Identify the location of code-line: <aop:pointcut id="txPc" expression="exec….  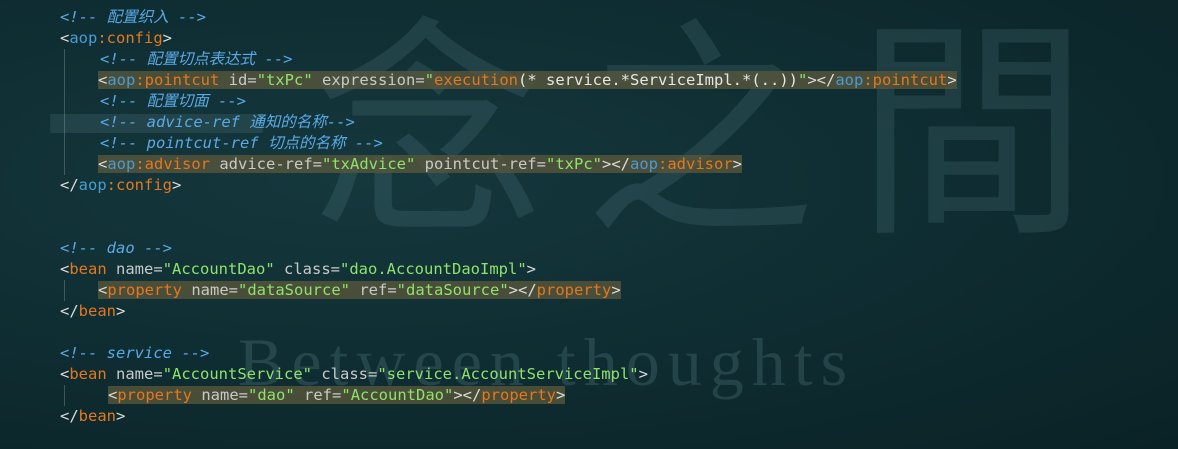
(589, 80).